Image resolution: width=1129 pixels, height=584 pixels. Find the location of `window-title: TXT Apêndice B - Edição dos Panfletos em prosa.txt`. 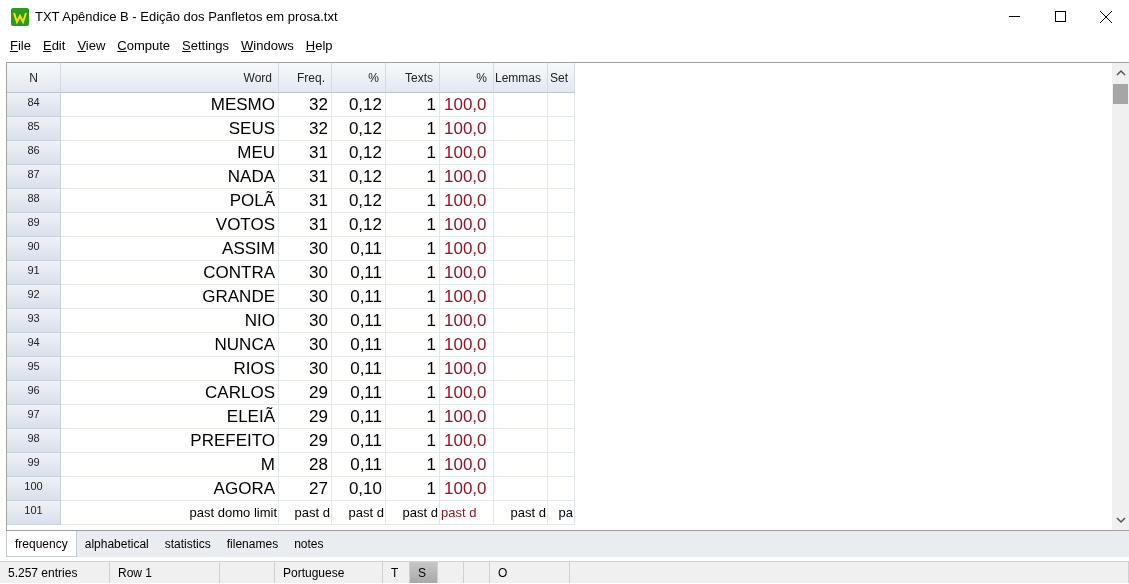

window-title: TXT Apêndice B - Edição dos Panfletos em prosa.txt is located at coordinates (186, 16).